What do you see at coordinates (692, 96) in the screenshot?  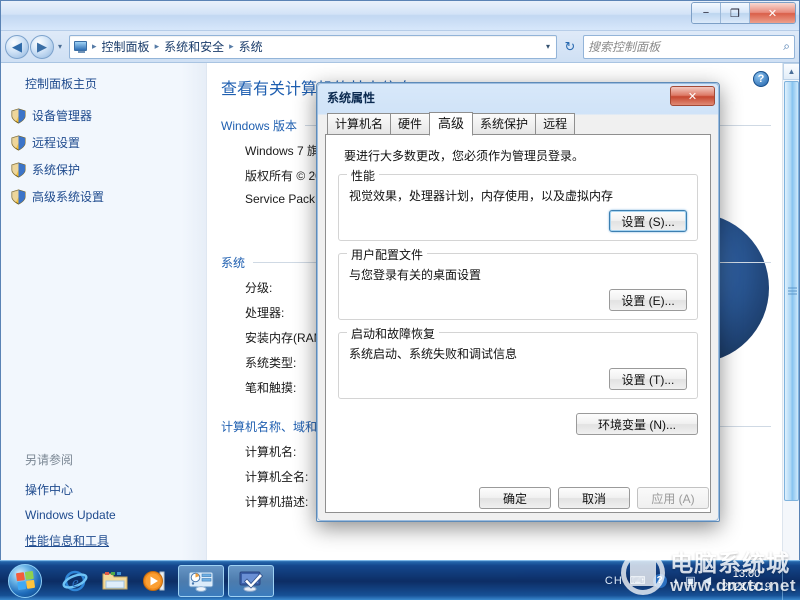 I see `dialog-close-button: ✕` at bounding box center [692, 96].